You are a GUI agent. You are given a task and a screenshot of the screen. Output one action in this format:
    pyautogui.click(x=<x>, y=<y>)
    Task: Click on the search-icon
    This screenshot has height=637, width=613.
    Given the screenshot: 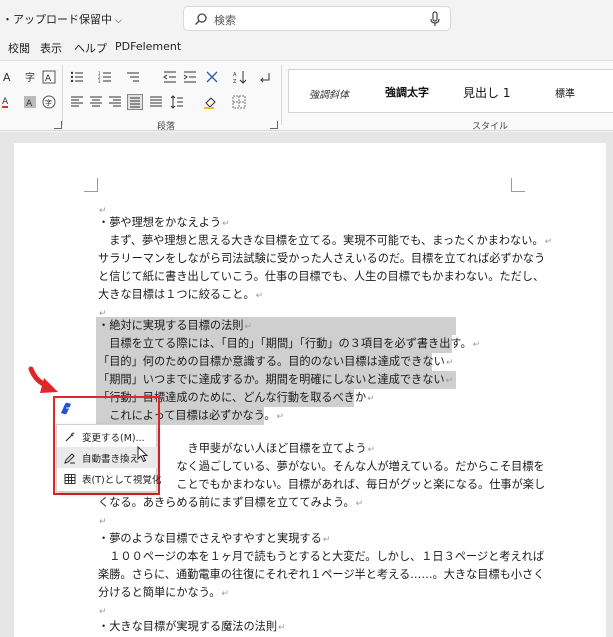 What is the action you would take?
    pyautogui.click(x=201, y=19)
    